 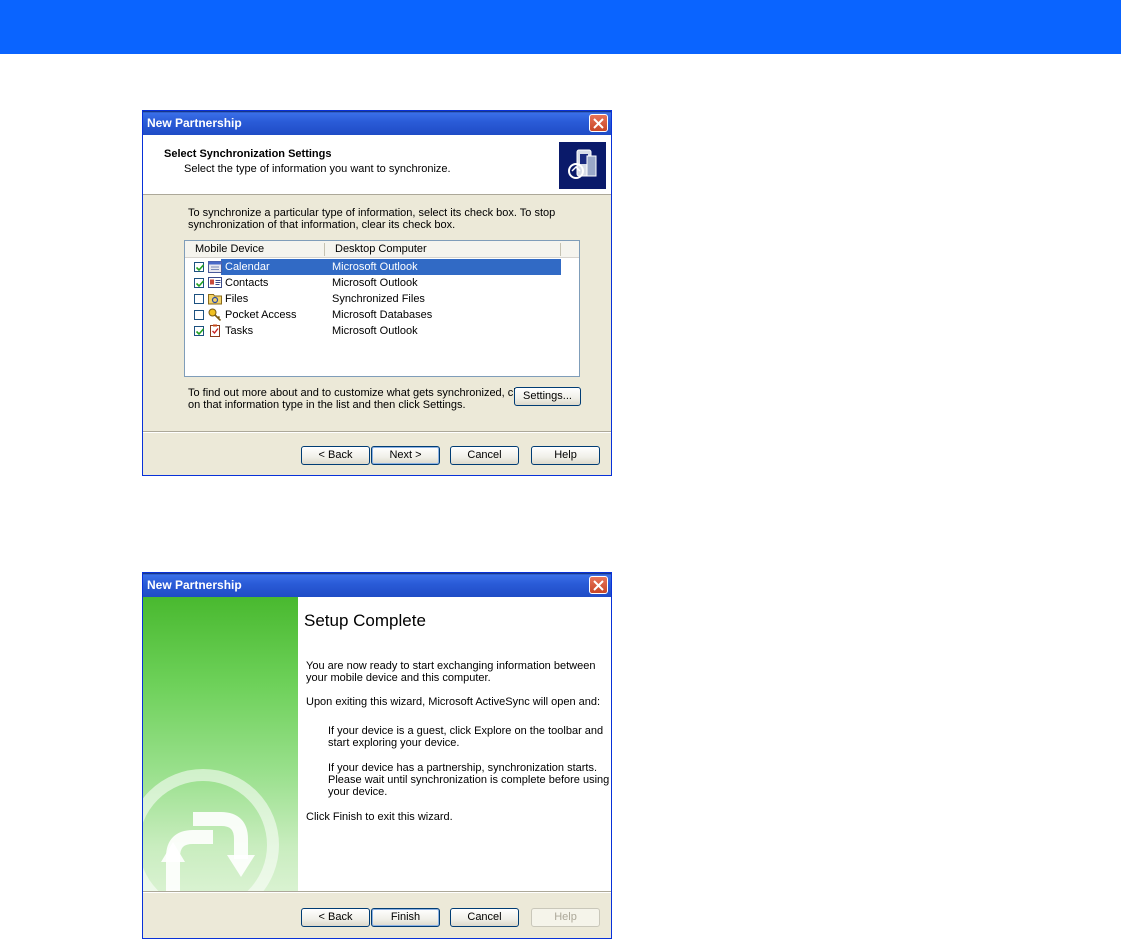 I want to click on pocket-access-icon, so click(x=215, y=315).